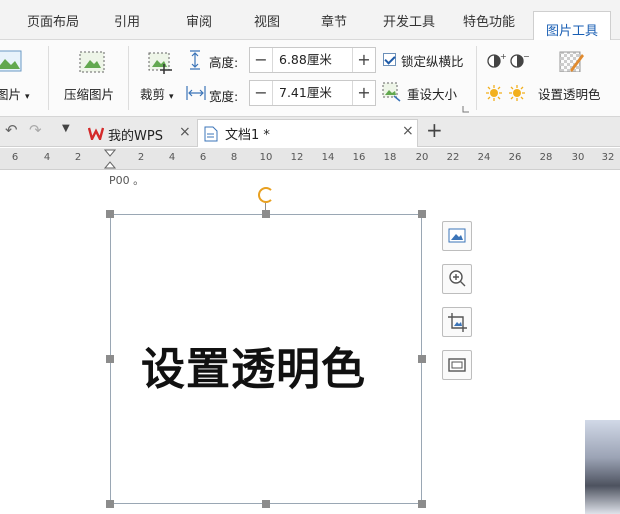 The width and height of the screenshot is (620, 514). What do you see at coordinates (92, 62) in the screenshot?
I see `compress-picture-icon` at bounding box center [92, 62].